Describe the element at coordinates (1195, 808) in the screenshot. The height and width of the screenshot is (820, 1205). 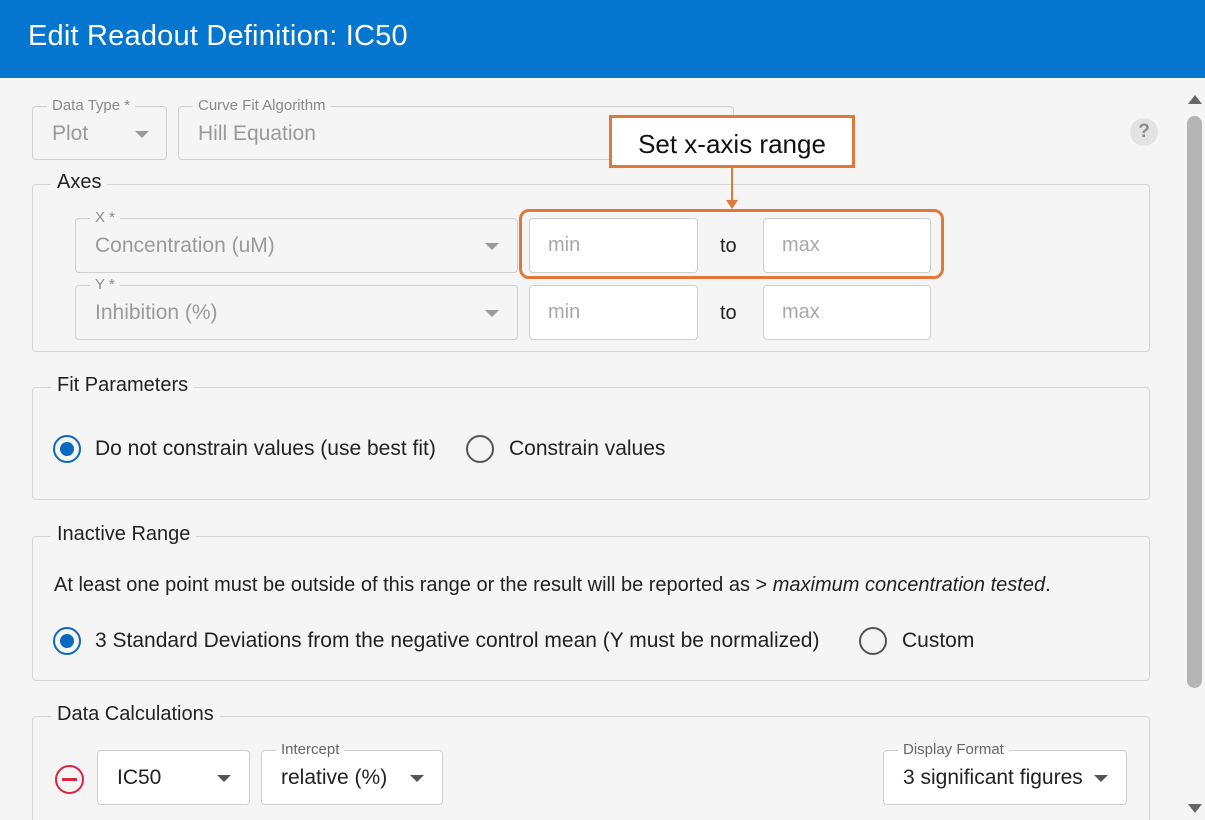
I see `scroll-down-icon` at that location.